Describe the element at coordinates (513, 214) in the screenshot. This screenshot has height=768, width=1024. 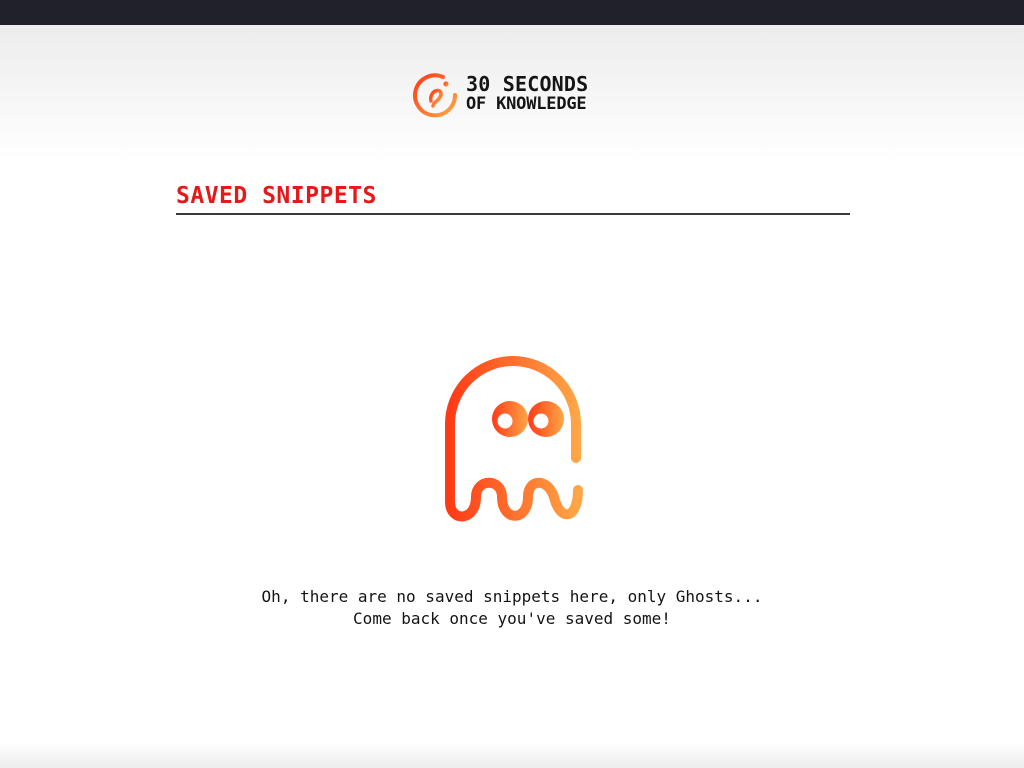
I see `title-divider` at that location.